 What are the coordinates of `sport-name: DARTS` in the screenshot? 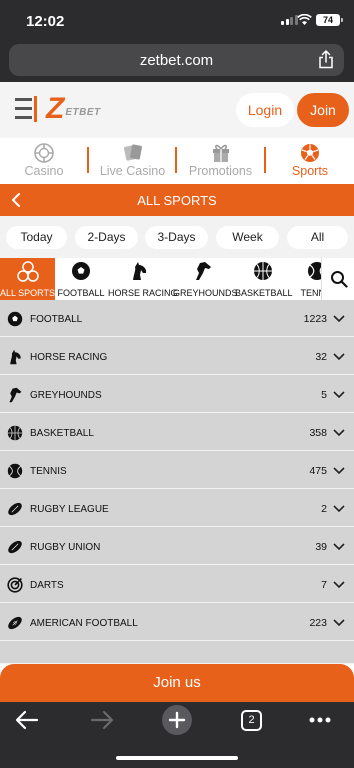 It's located at (47, 585).